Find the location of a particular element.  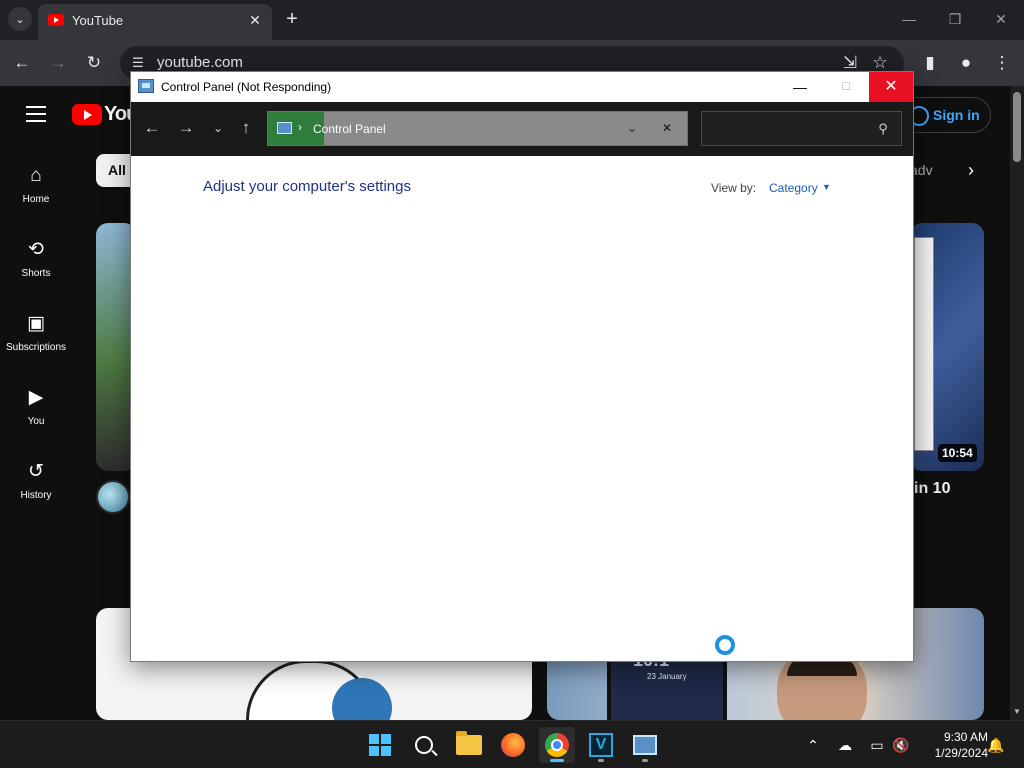

home-icon: ⌂ is located at coordinates (36, 175).